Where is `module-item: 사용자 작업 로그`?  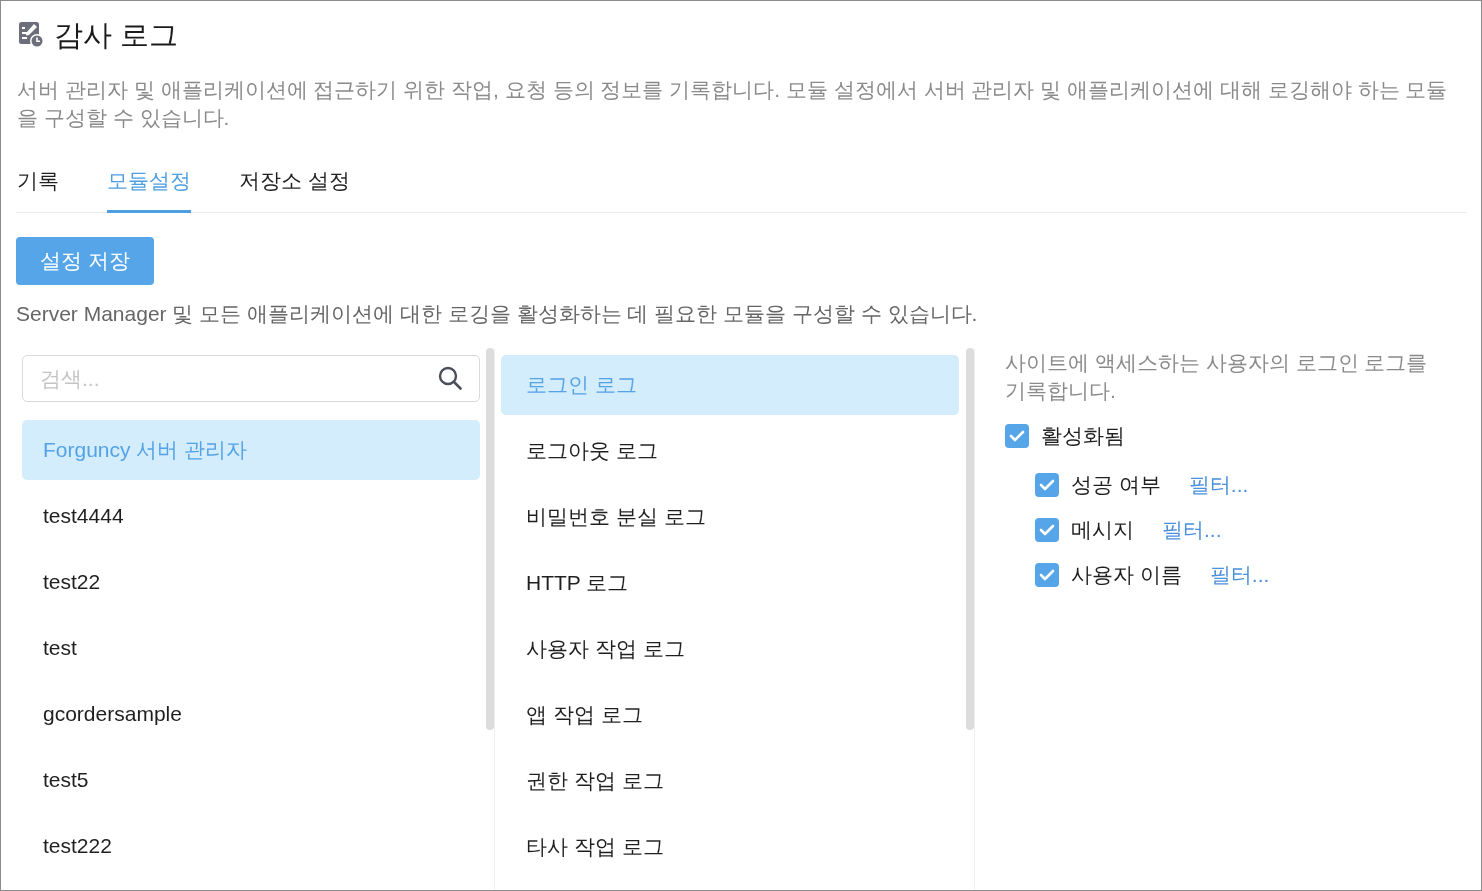 module-item: 사용자 작업 로그 is located at coordinates (730, 649).